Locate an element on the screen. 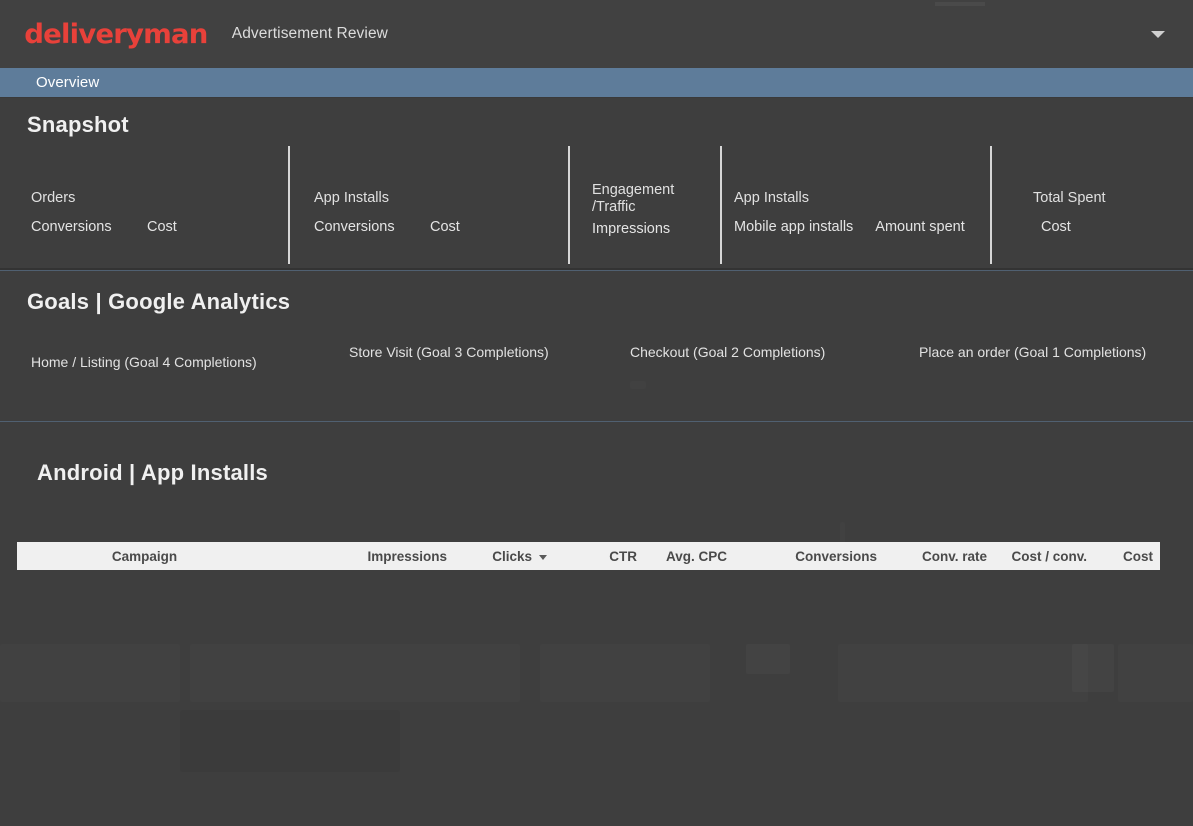 Image resolution: width=1193 pixels, height=826 pixels. goals-title: Goals | Google Analytics is located at coordinates (159, 301).